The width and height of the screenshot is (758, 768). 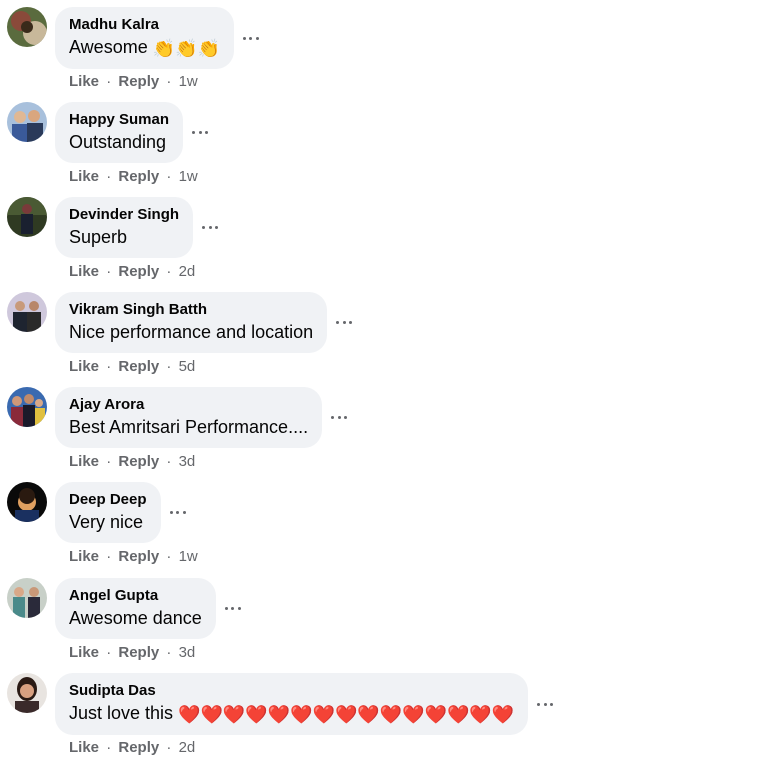 I want to click on comment-timestamp: 5d, so click(x=187, y=366).